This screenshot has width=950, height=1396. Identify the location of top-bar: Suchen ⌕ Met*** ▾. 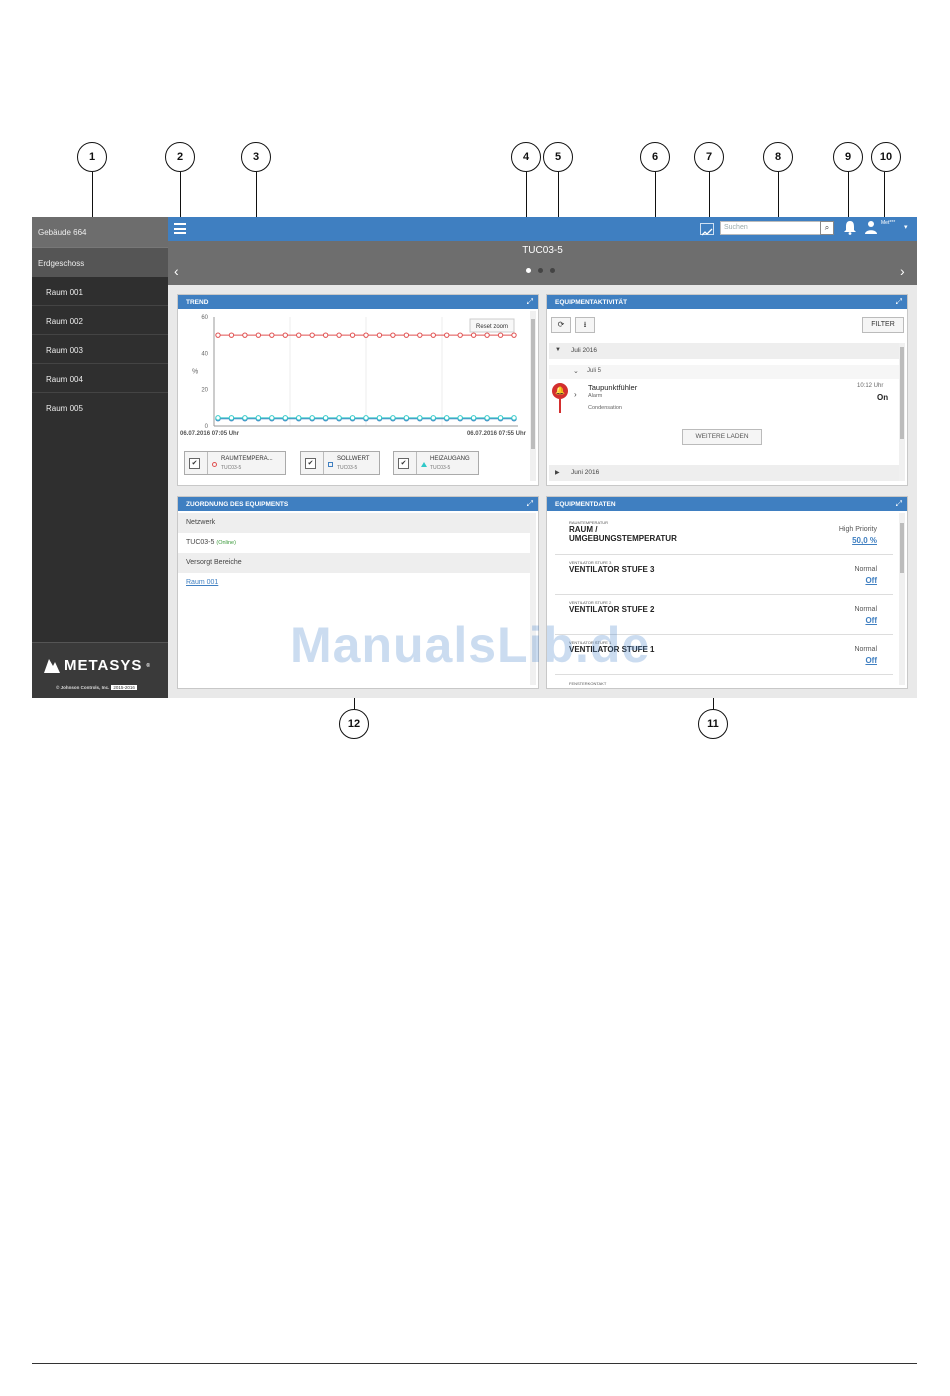
(542, 229).